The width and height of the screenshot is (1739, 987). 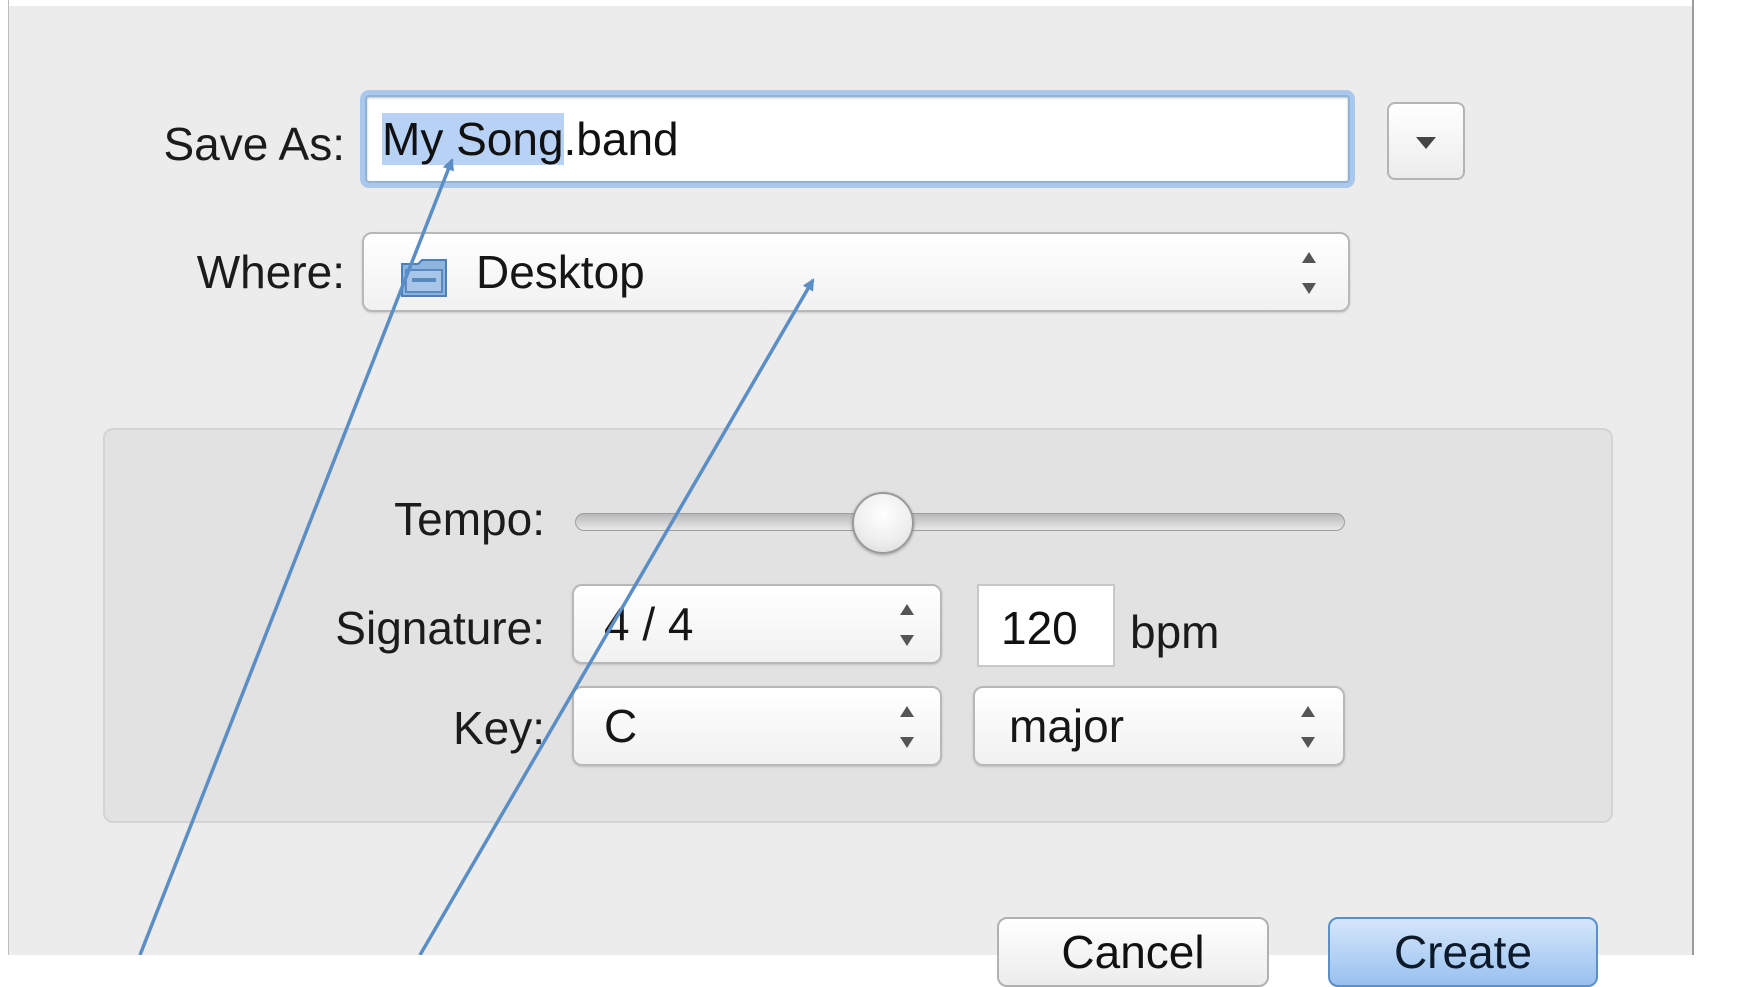 I want to click on signature-popup: 4 / 4, so click(x=757, y=624).